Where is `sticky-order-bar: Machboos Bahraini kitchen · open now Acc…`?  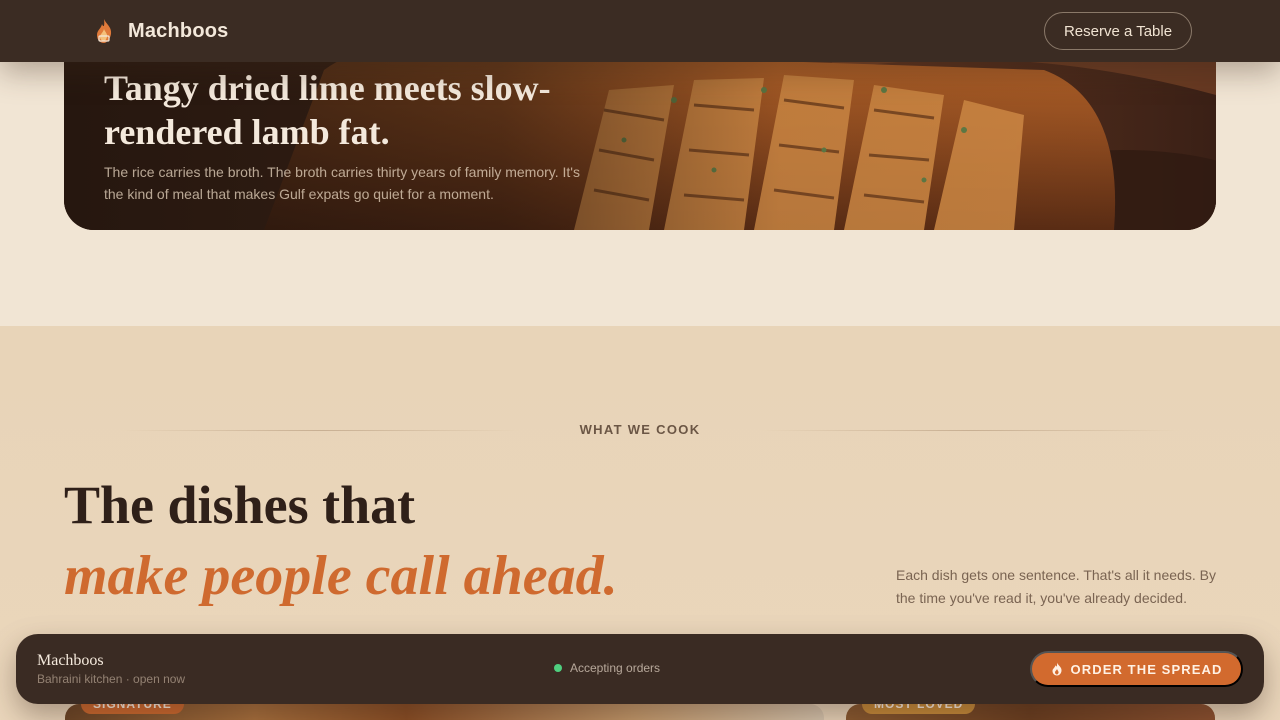 sticky-order-bar: Machboos Bahraini kitchen · open now Acc… is located at coordinates (640, 669).